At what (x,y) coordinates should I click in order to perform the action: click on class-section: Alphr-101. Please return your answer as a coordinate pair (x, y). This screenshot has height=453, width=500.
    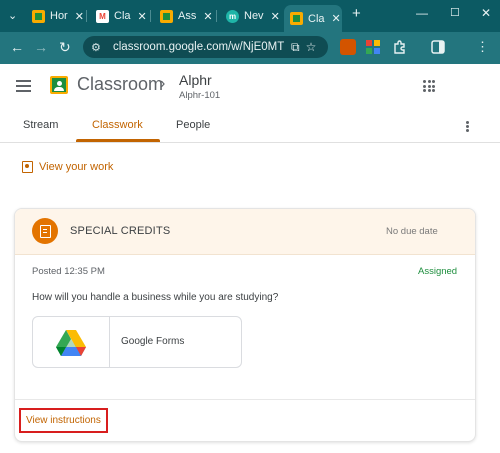
    Looking at the image, I should click on (200, 95).